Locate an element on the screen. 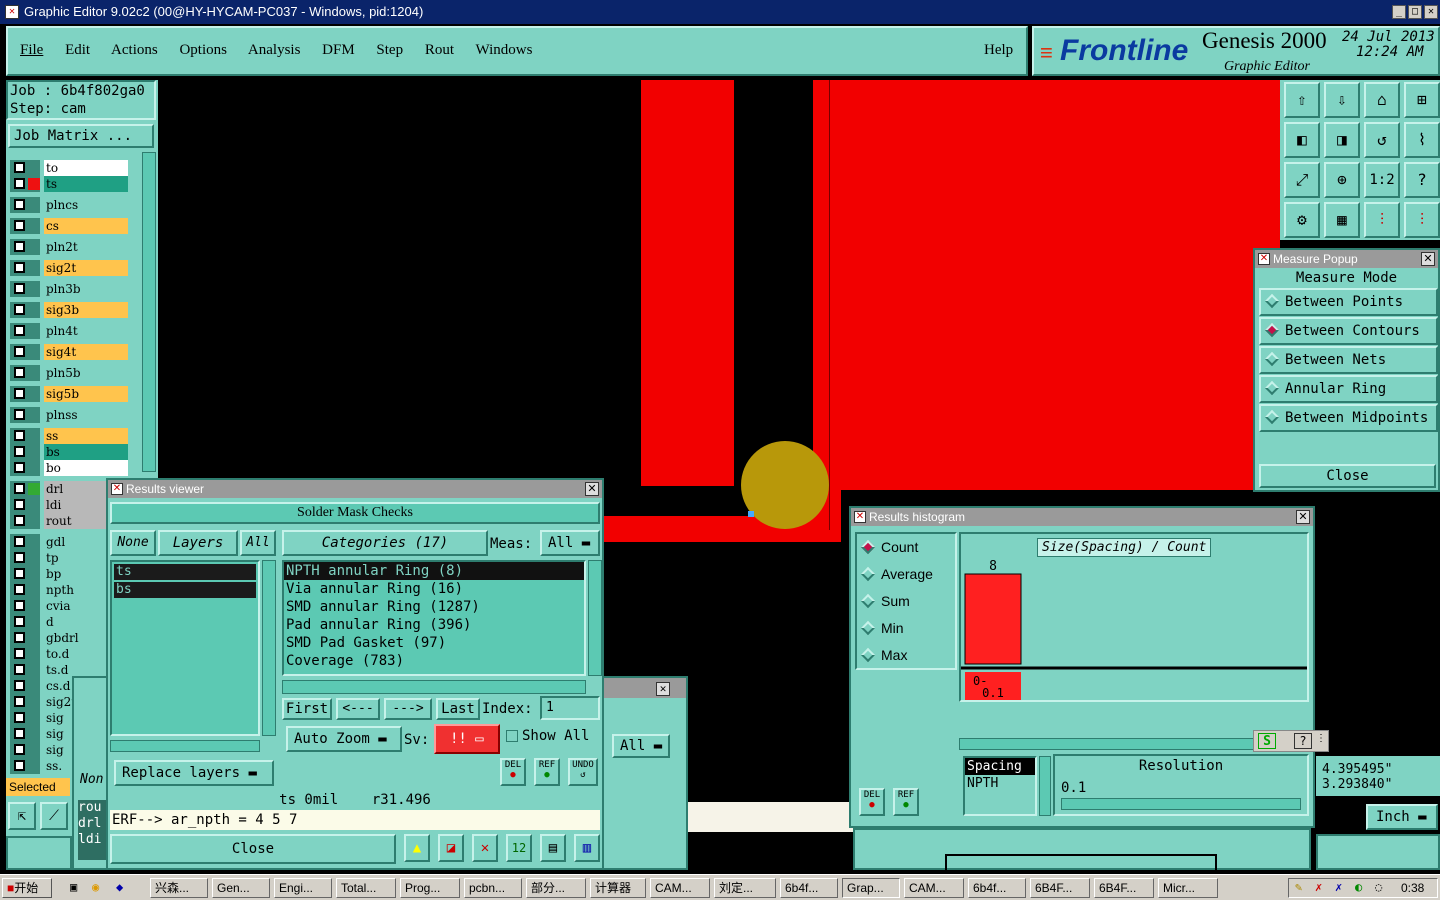 The width and height of the screenshot is (1440, 900). measure-tool-button: ⟋ is located at coordinates (54, 816).